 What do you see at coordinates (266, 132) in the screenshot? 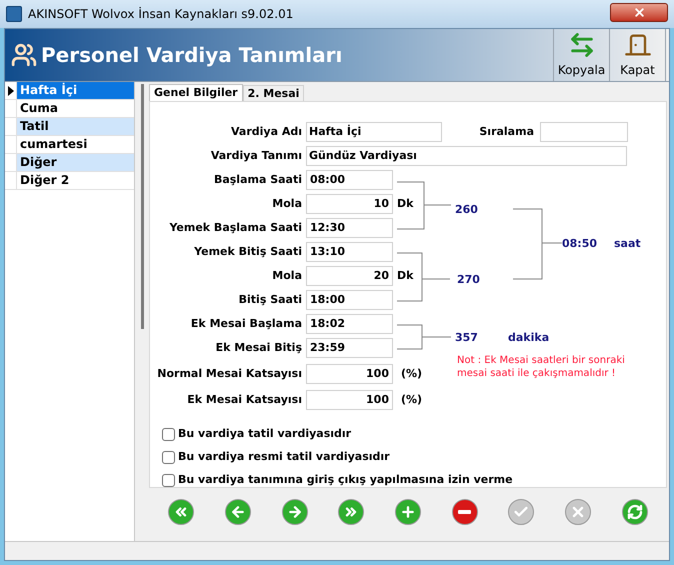
I see `field-label: Vardiya Adı` at bounding box center [266, 132].